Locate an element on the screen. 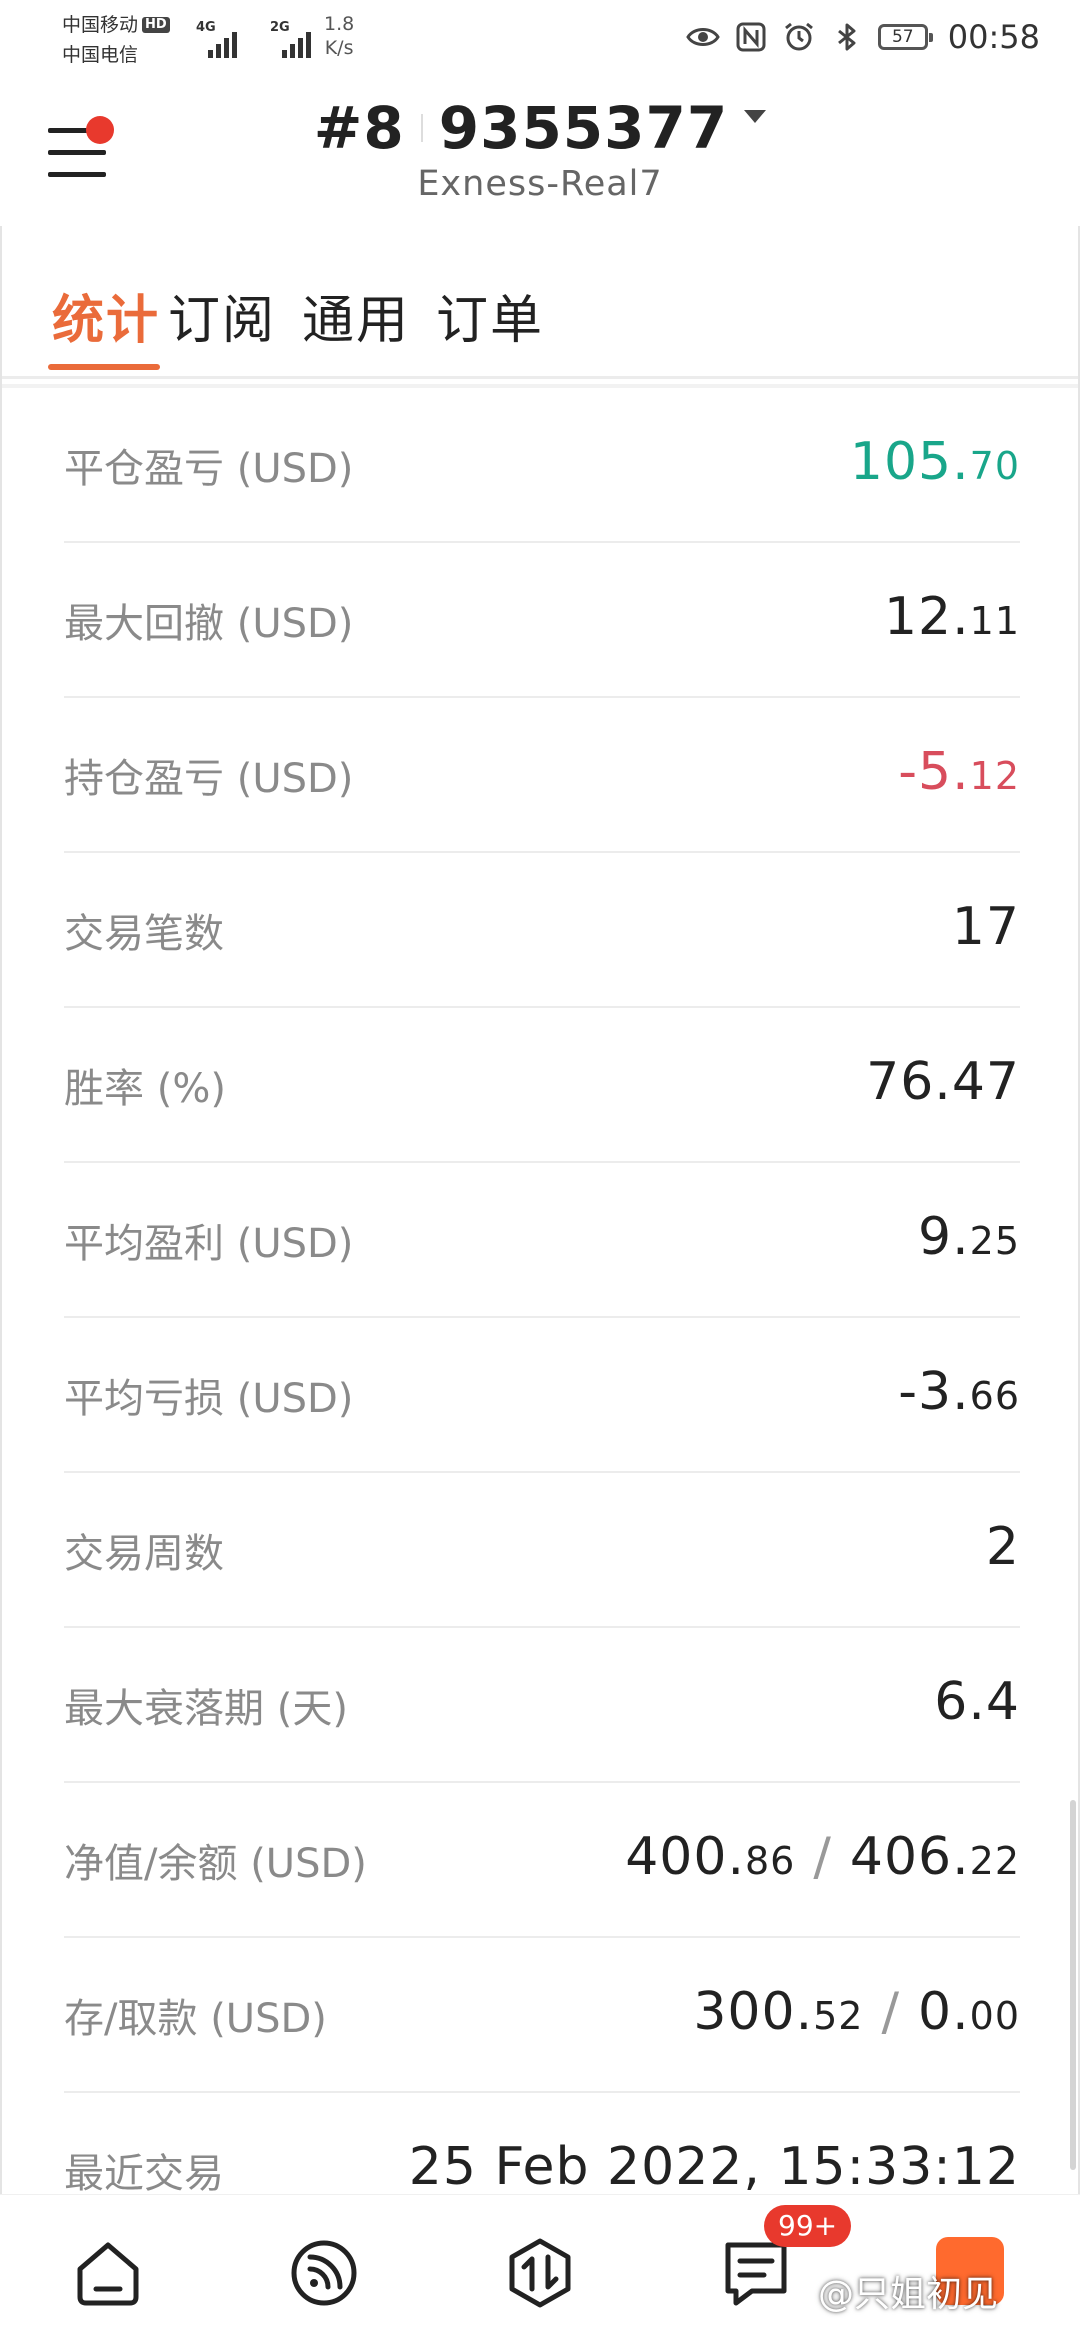  stat-value: 400.86 / 406.22 is located at coordinates (822, 1857).